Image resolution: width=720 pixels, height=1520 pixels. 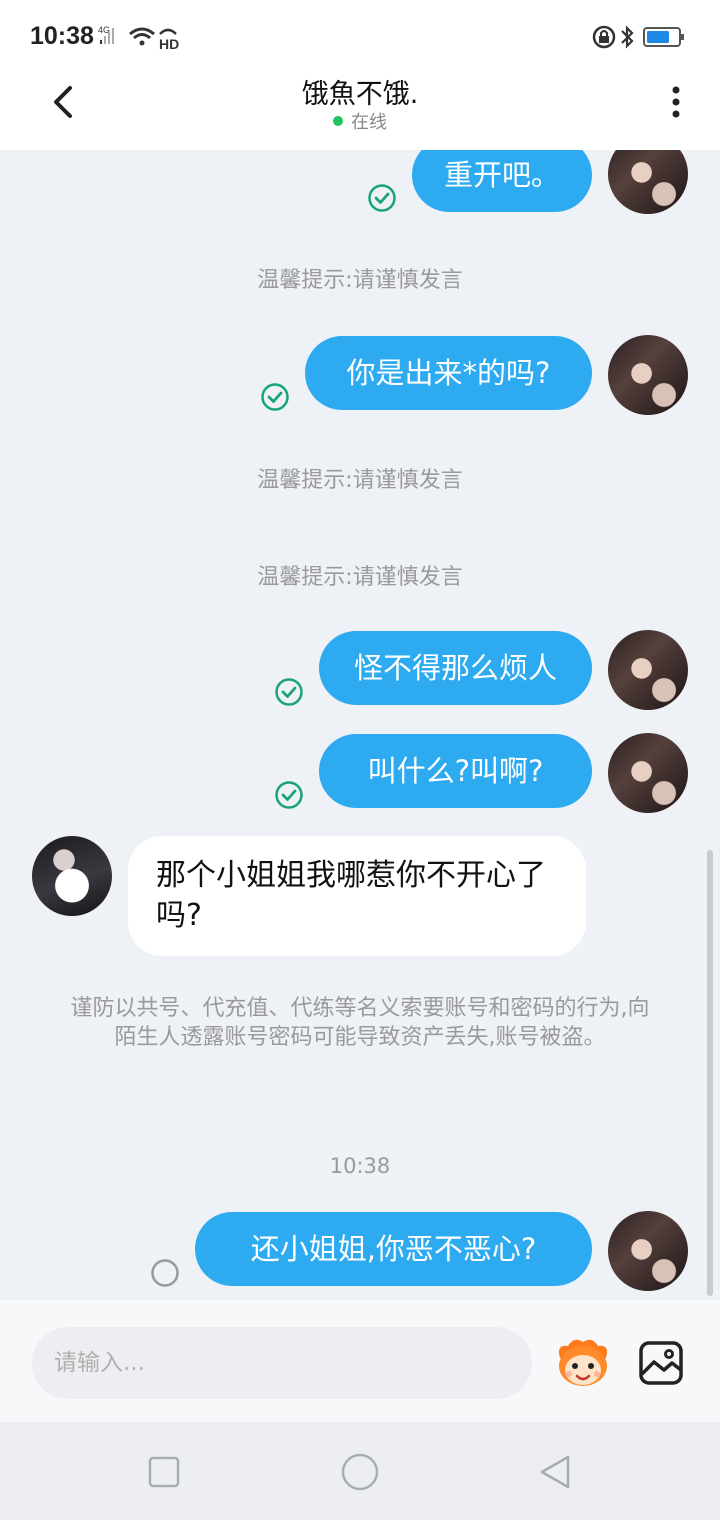 What do you see at coordinates (360, 94) in the screenshot?
I see `contact-name: 饿魚不饿.` at bounding box center [360, 94].